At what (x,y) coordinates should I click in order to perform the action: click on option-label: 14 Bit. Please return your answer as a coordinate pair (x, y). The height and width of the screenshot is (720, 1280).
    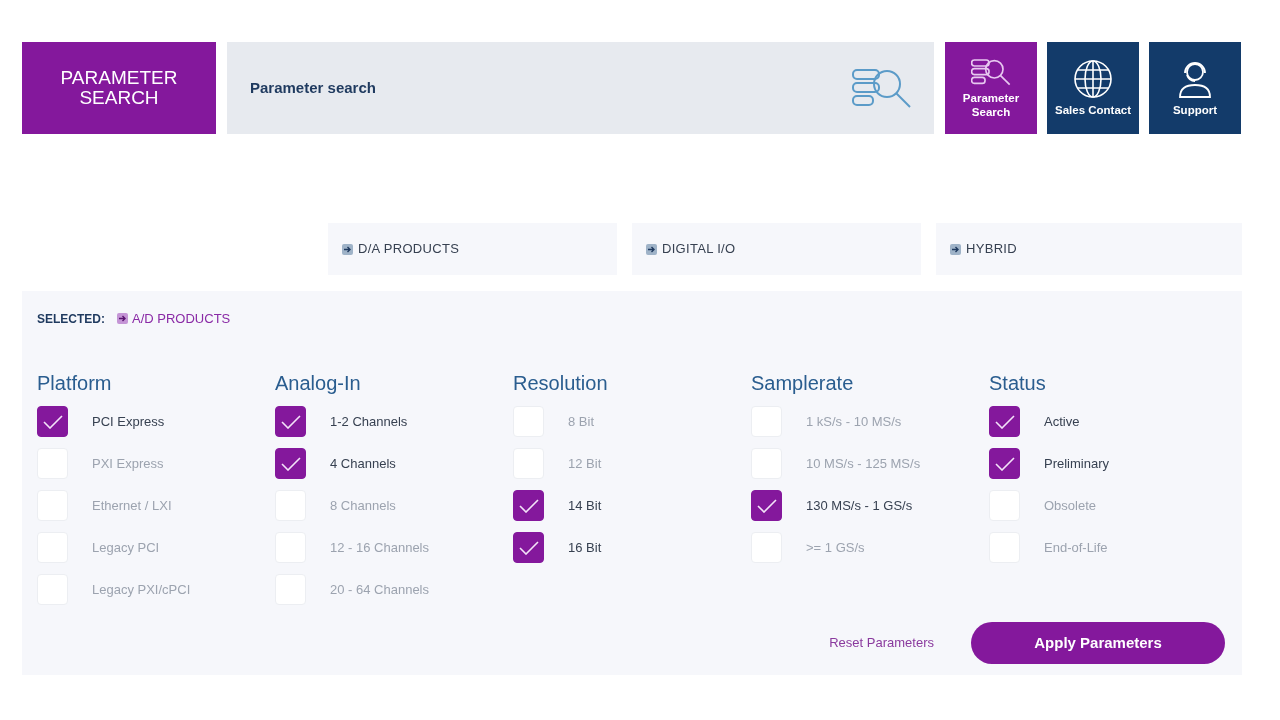
    Looking at the image, I should click on (585, 505).